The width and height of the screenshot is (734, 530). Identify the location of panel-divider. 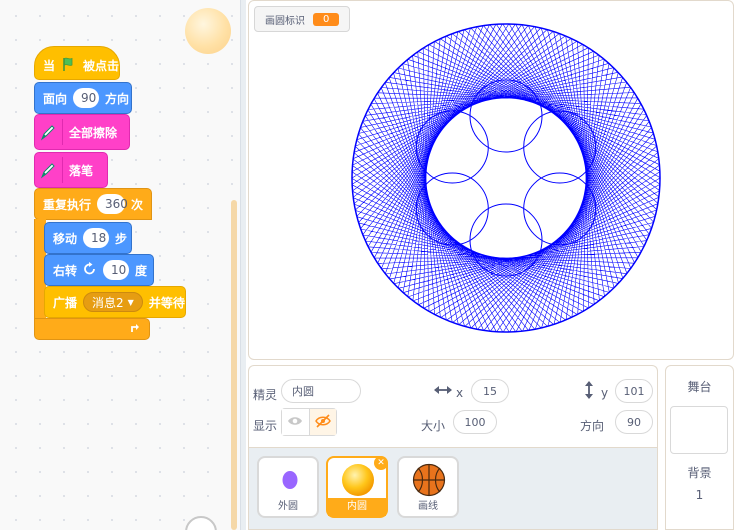
(243, 265).